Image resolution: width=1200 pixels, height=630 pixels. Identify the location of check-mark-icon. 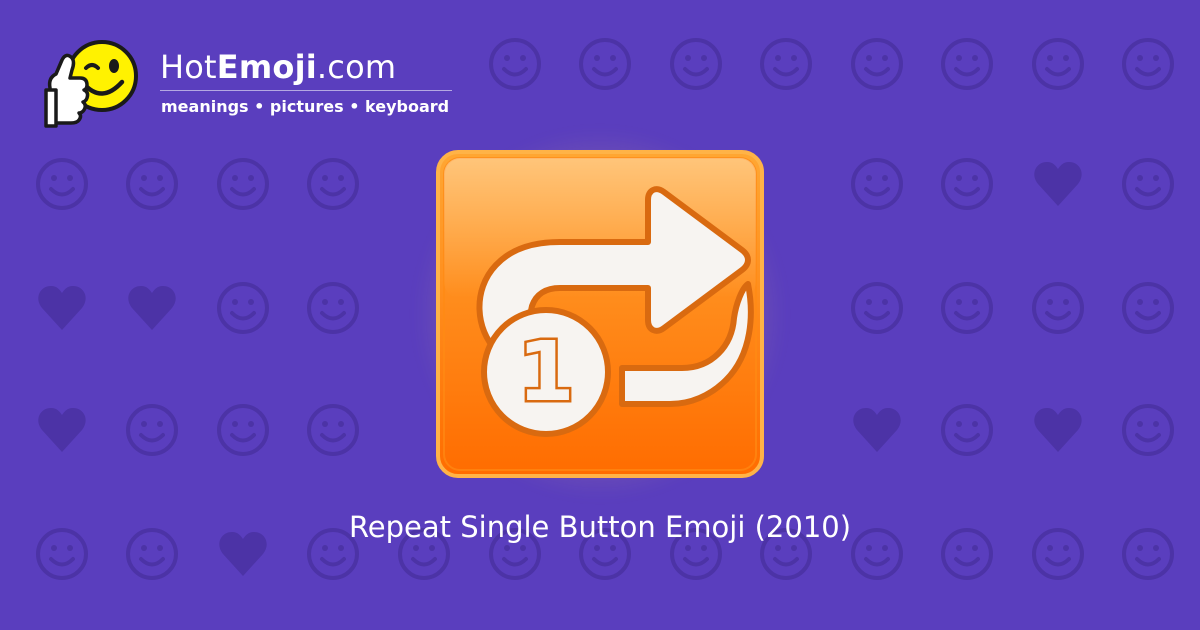
(152, 430).